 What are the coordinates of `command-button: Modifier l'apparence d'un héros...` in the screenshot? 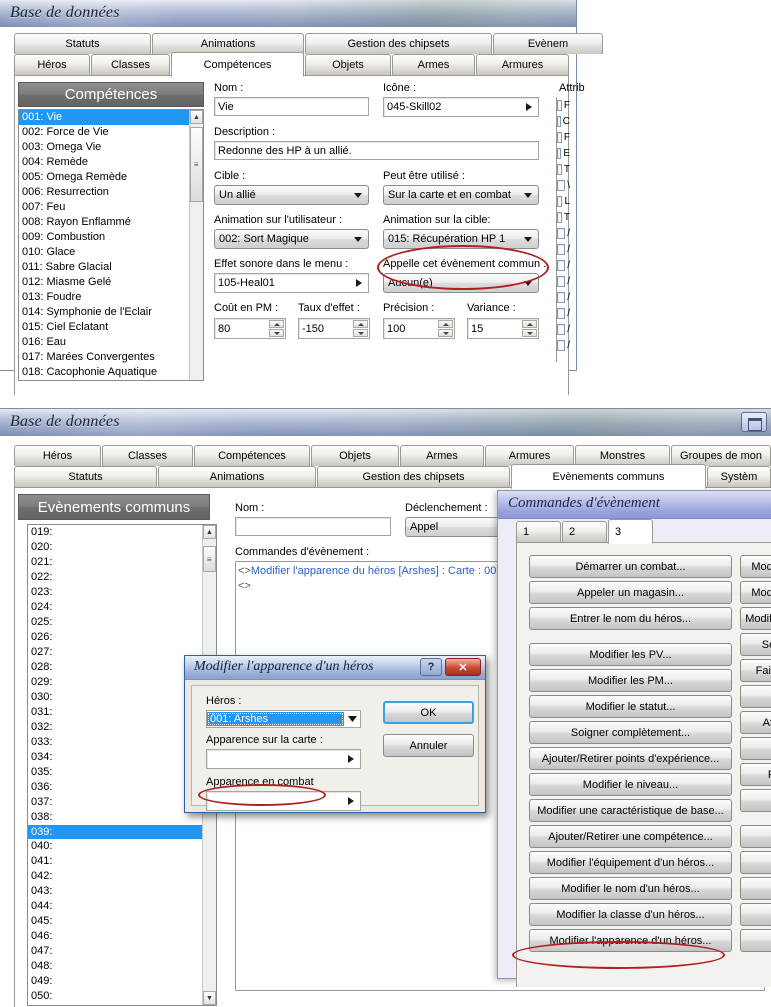 It's located at (630, 940).